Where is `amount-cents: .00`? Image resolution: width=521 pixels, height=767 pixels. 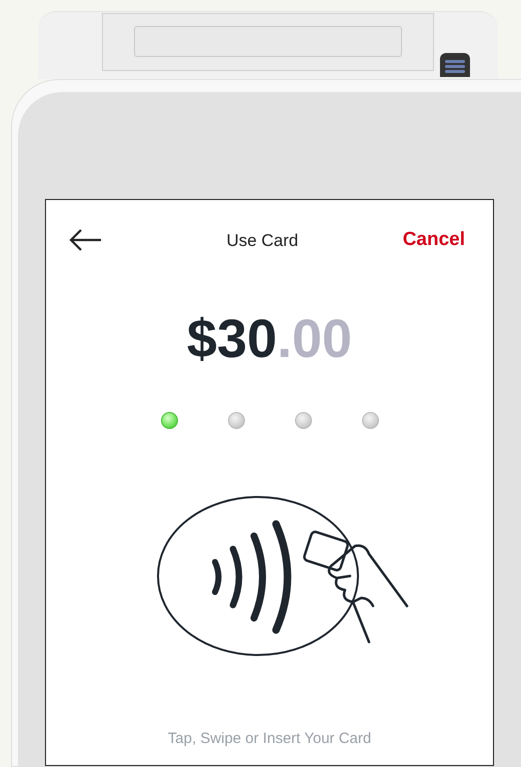 amount-cents: .00 is located at coordinates (314, 339).